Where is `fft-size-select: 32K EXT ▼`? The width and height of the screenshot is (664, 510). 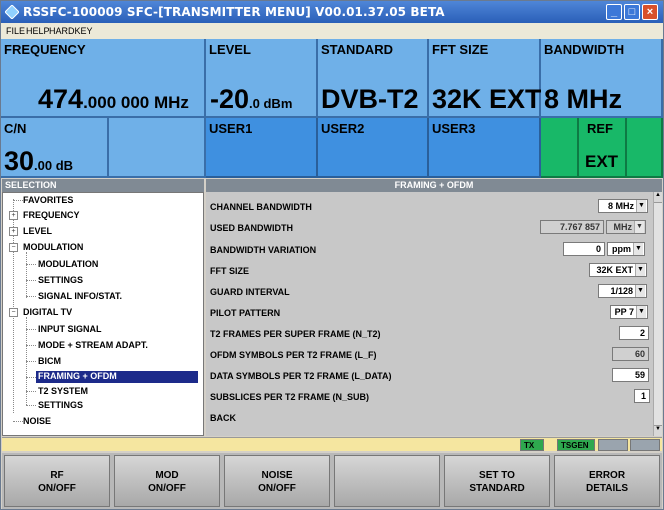
fft-size-select: 32K EXT ▼ is located at coordinates (618, 270).